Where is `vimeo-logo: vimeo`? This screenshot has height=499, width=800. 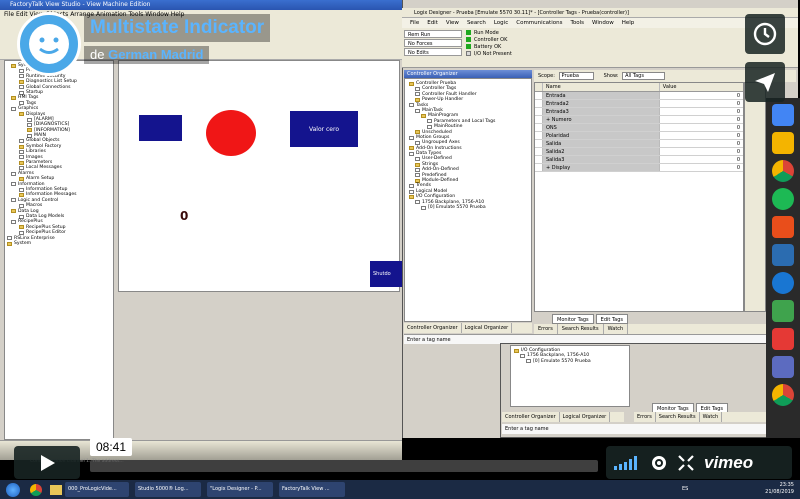
vimeo-logo: vimeo is located at coordinates (728, 463).